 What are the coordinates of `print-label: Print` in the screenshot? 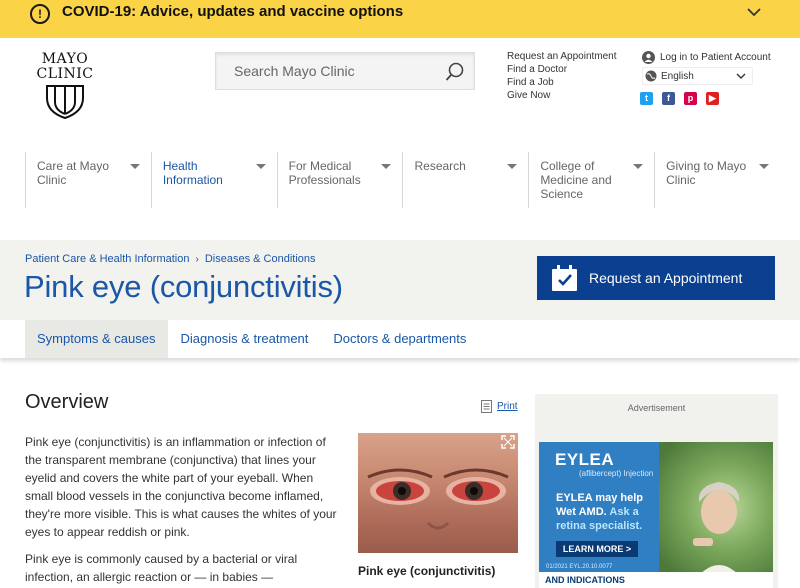 It's located at (507, 406).